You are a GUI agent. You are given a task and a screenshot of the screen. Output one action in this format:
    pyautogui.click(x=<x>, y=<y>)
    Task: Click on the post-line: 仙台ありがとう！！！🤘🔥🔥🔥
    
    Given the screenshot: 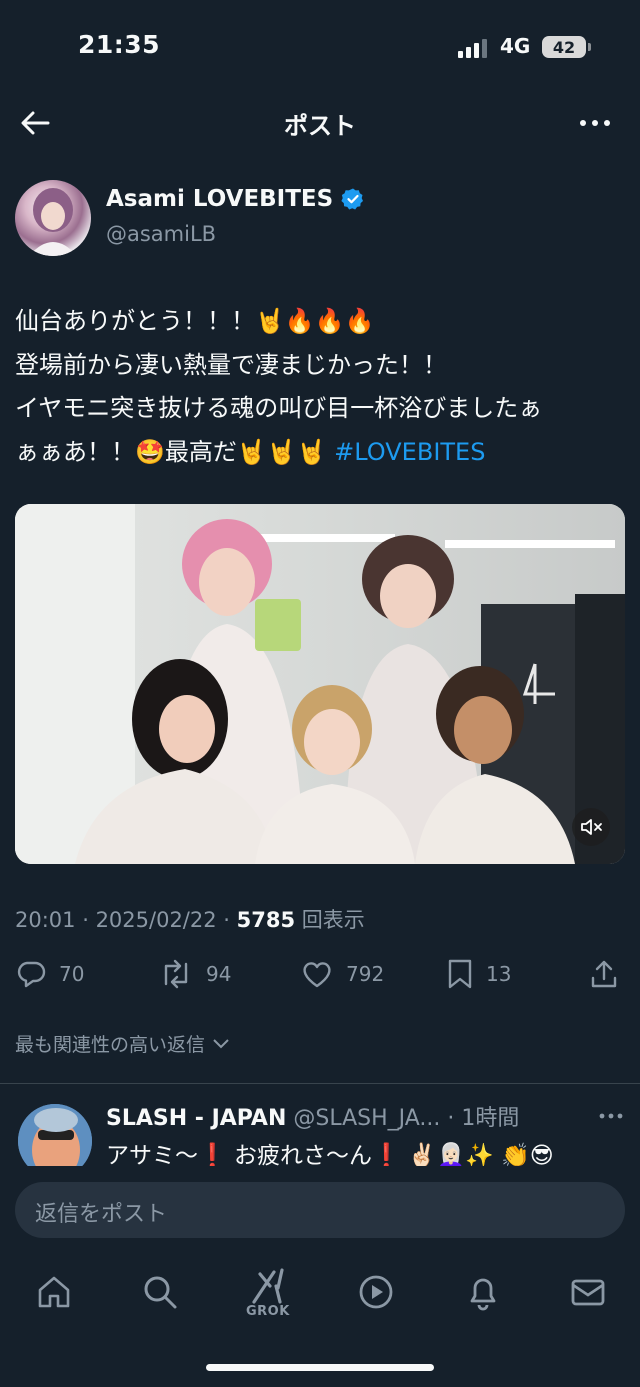 What is the action you would take?
    pyautogui.click(x=195, y=321)
    